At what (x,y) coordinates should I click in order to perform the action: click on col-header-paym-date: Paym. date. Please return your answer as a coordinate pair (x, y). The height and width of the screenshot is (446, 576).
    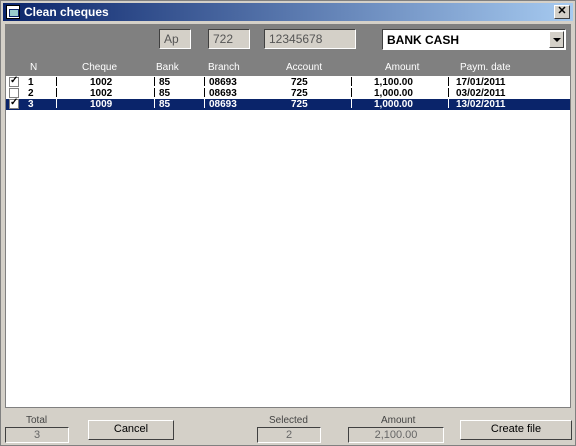
    Looking at the image, I should click on (485, 67).